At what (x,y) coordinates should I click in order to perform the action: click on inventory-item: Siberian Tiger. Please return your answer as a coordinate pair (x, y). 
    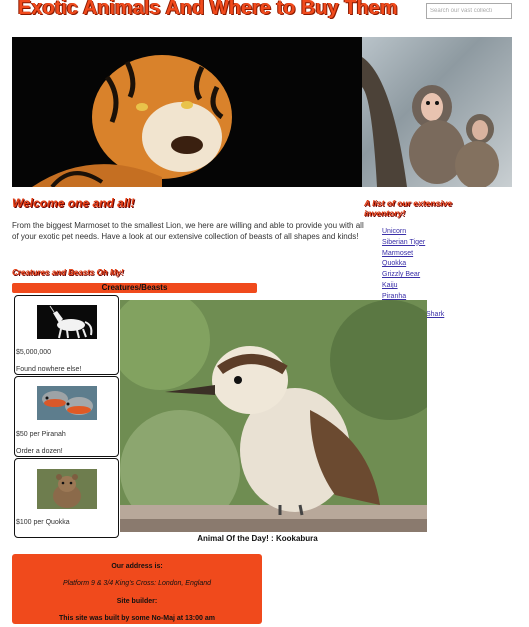
    Looking at the image, I should click on (403, 243).